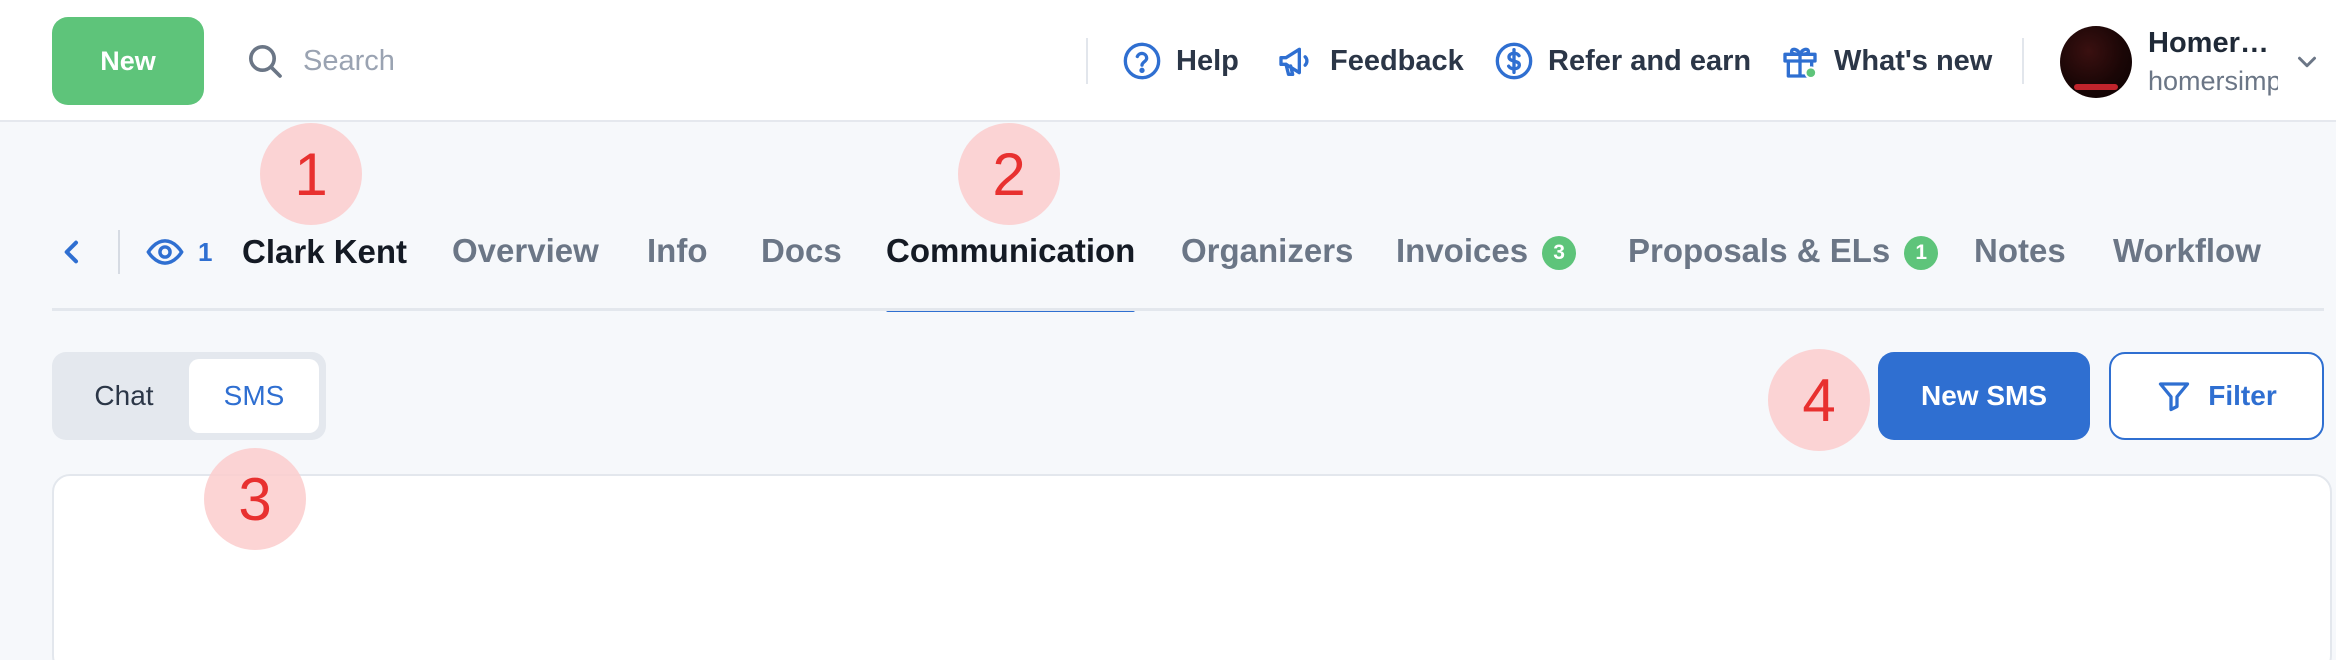 Image resolution: width=2336 pixels, height=660 pixels. I want to click on filter-button: Filter, so click(2216, 396).